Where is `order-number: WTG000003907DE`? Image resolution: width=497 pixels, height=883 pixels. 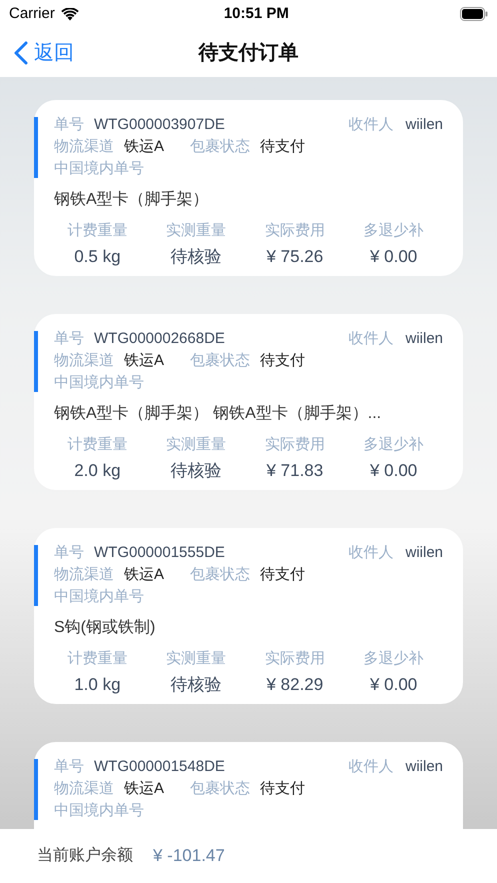
order-number: WTG000003907DE is located at coordinates (159, 125).